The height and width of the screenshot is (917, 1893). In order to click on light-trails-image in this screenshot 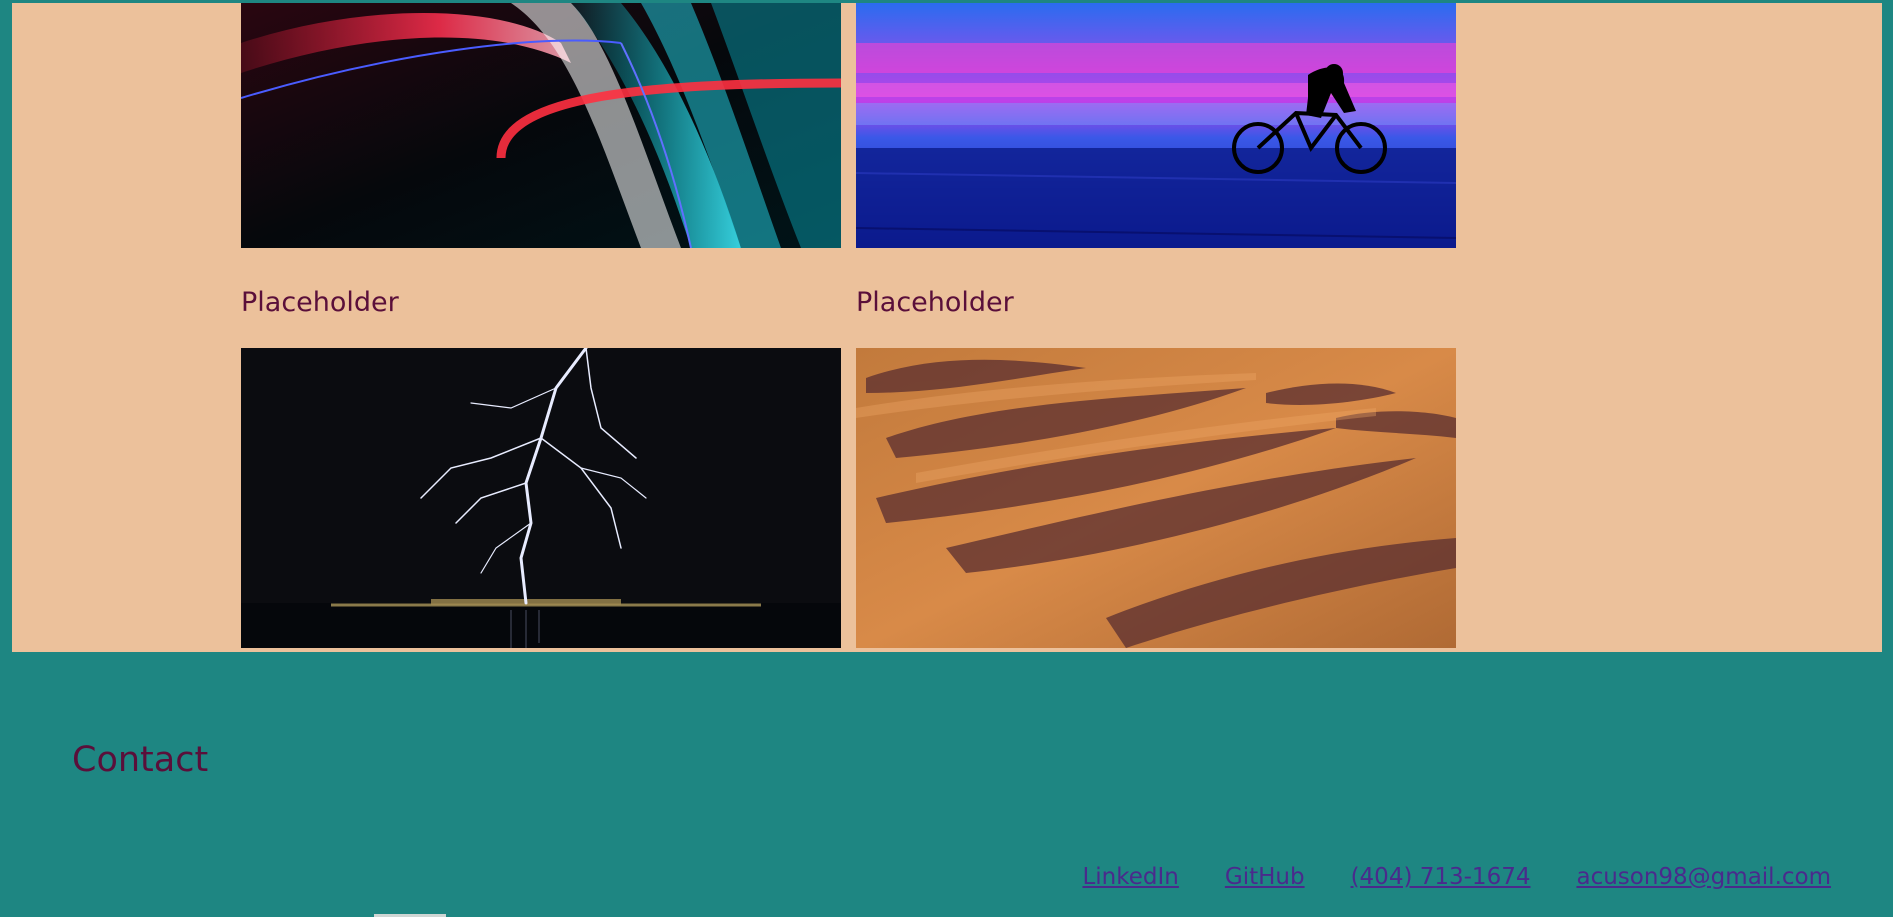, I will do `click(541, 125)`.